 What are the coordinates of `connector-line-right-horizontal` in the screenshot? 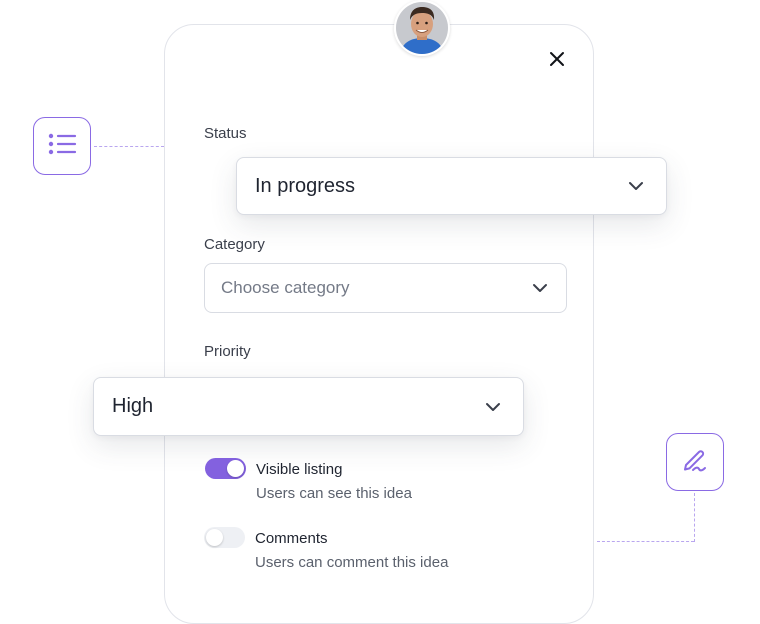 It's located at (645, 541).